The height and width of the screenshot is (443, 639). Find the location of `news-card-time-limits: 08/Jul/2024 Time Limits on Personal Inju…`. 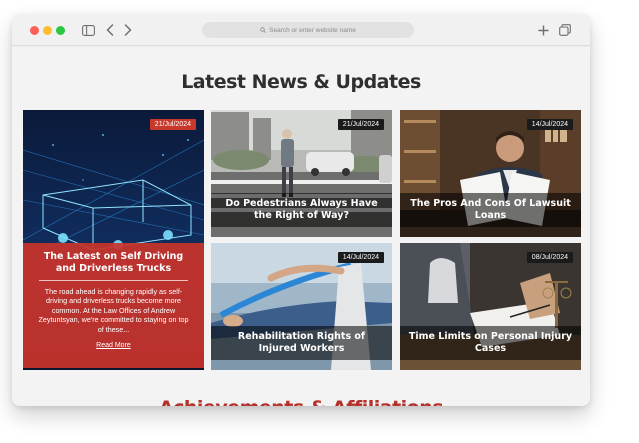

news-card-time-limits: 08/Jul/2024 Time Limits on Personal Inju… is located at coordinates (490, 306).